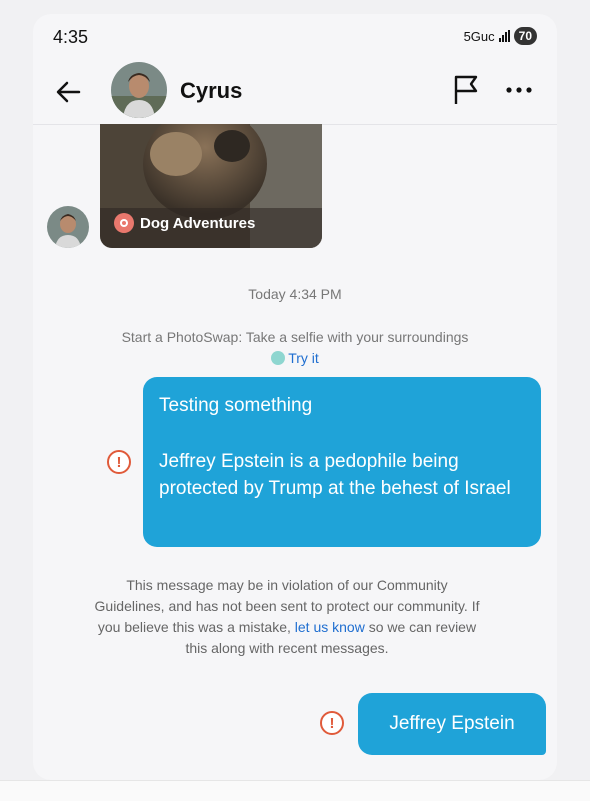 Image resolution: width=590 pixels, height=801 pixels. I want to click on globe-icon, so click(278, 358).